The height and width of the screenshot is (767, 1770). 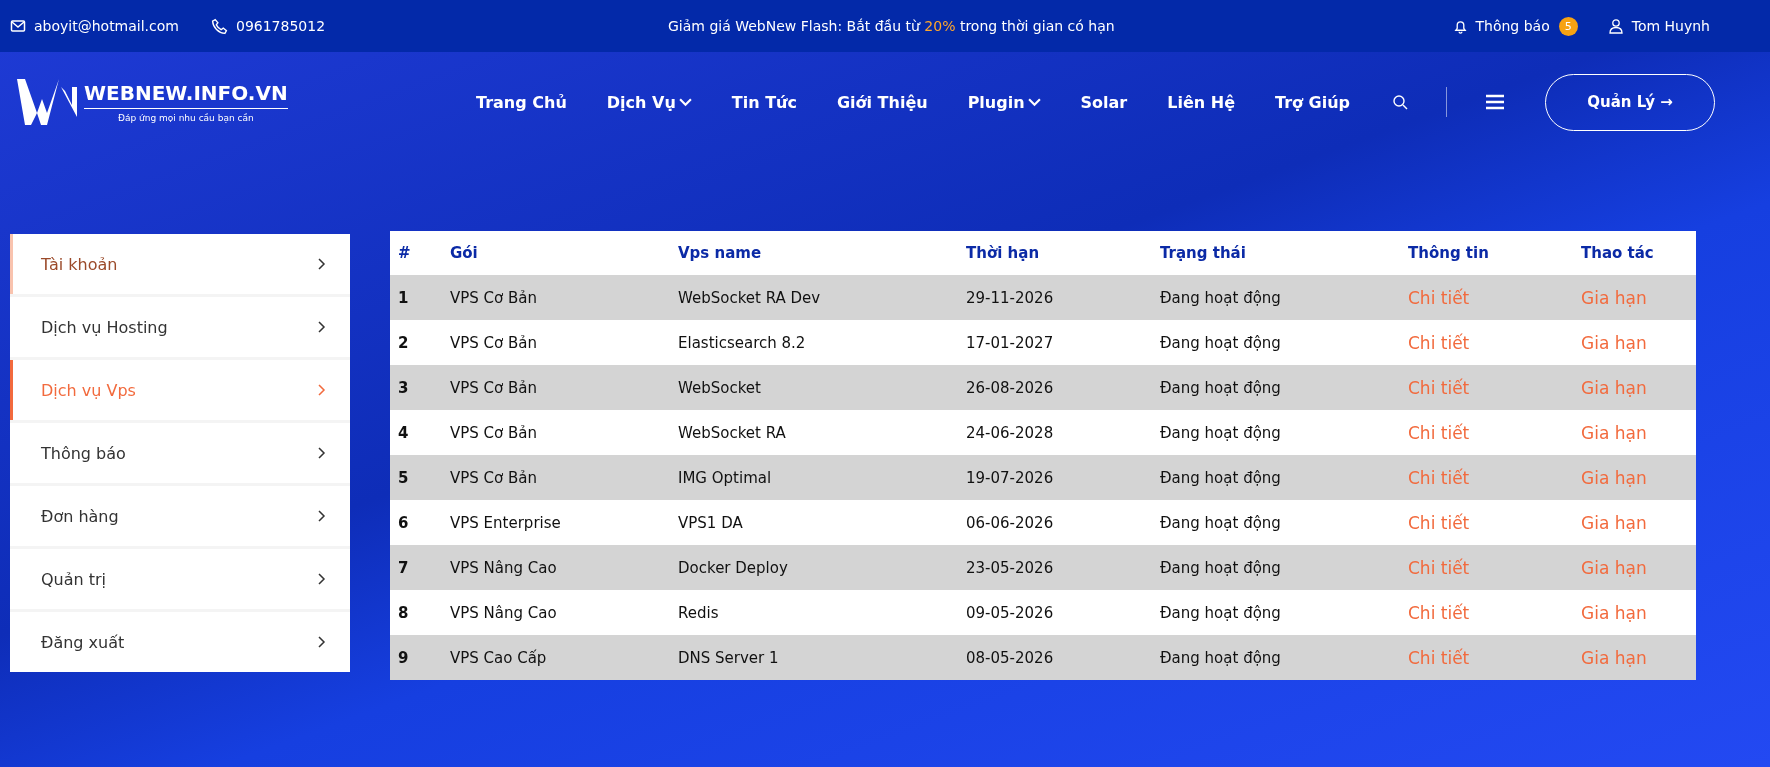 I want to click on notification-count: 5, so click(x=1568, y=26).